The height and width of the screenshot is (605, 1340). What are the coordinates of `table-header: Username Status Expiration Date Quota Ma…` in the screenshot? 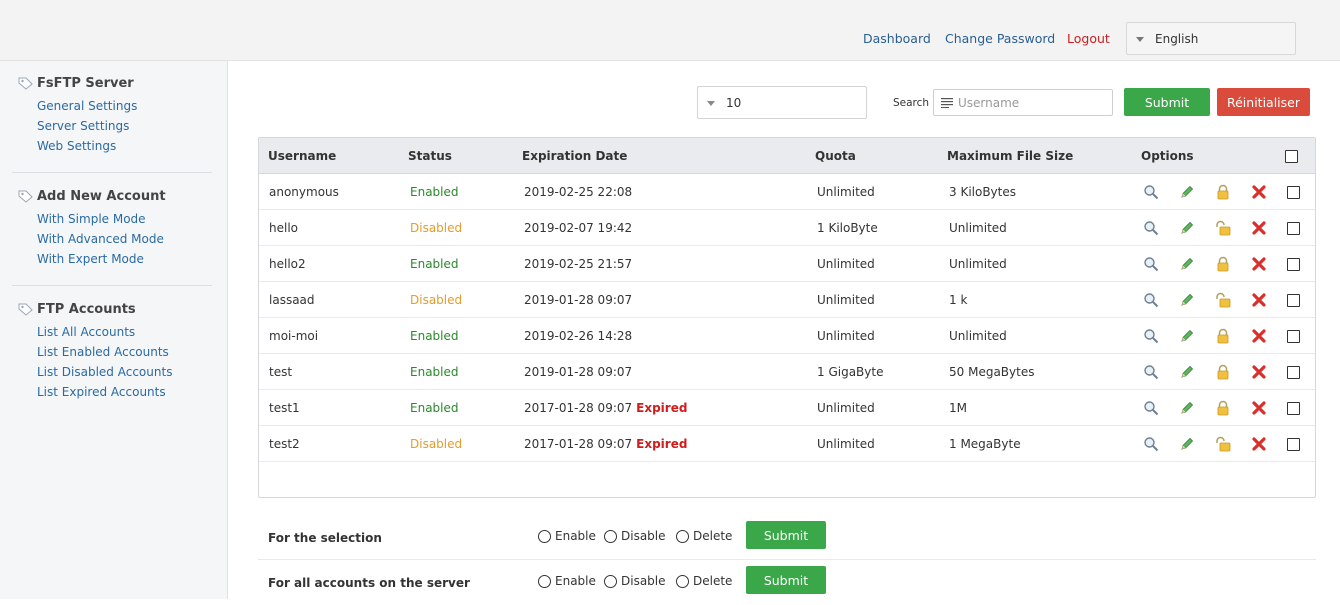 It's located at (787, 156).